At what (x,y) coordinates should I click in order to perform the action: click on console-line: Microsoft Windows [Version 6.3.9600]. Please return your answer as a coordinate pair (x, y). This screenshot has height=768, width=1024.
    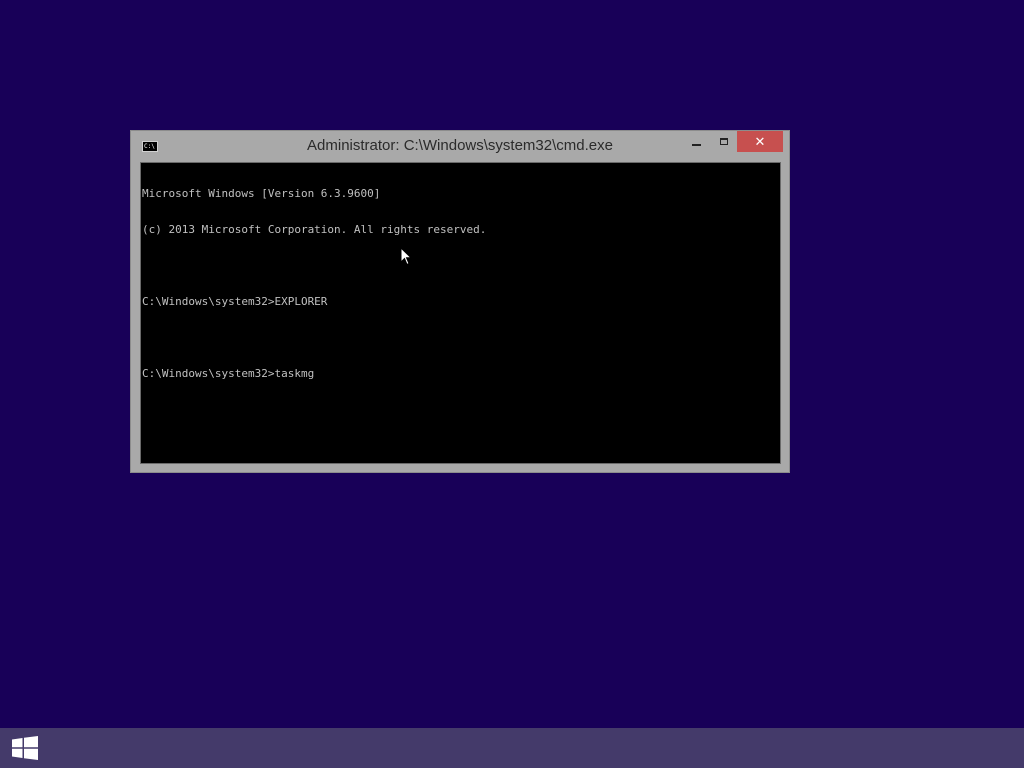
    Looking at the image, I should click on (261, 193).